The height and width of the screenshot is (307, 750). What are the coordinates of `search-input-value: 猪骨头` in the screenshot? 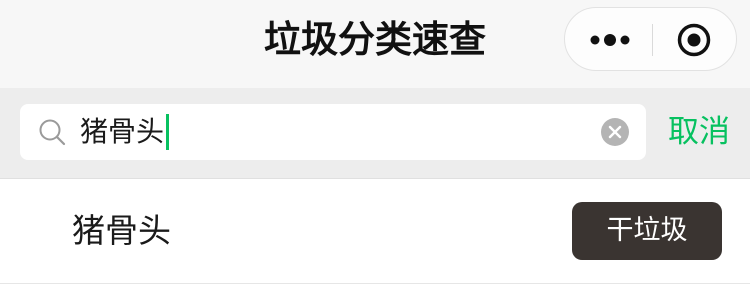 It's located at (122, 131).